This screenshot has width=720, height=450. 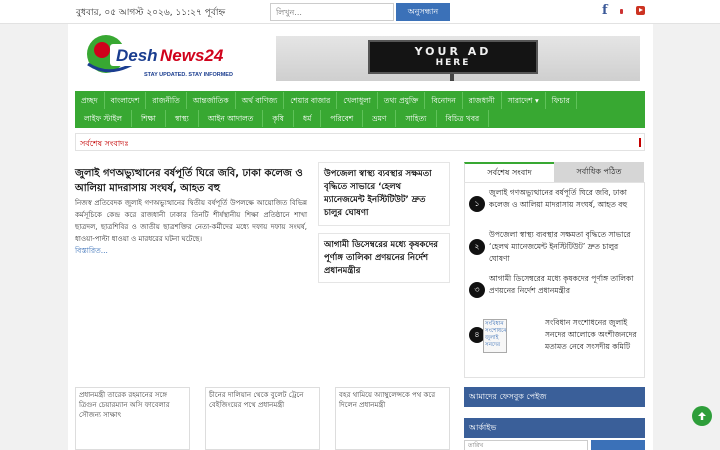 What do you see at coordinates (102, 50) in the screenshot?
I see `logo-red-dot` at bounding box center [102, 50].